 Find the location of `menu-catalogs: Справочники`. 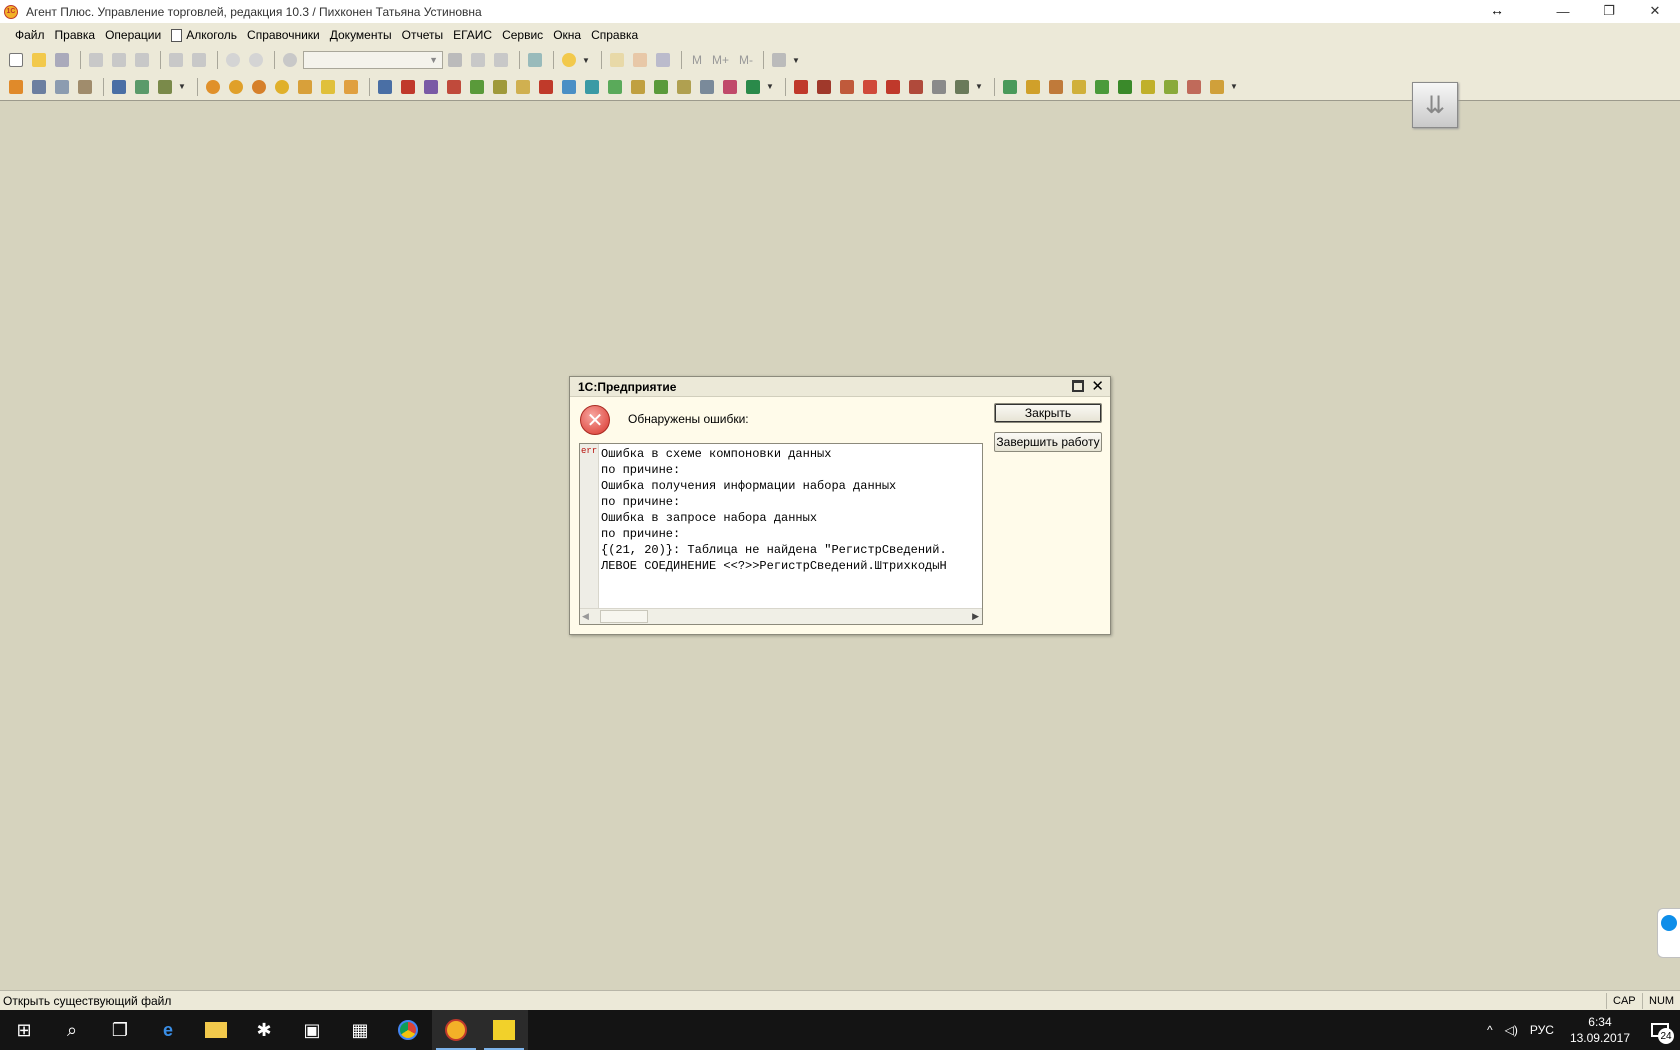

menu-catalogs: Справочники is located at coordinates (283, 35).